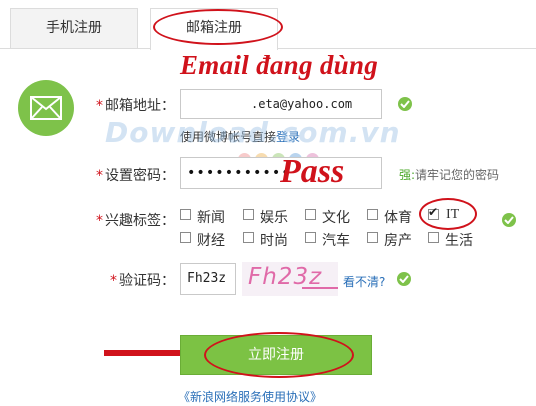 Image resolution: width=536 pixels, height=406 pixels. I want to click on interest-label-fashion: 时尚, so click(274, 241).